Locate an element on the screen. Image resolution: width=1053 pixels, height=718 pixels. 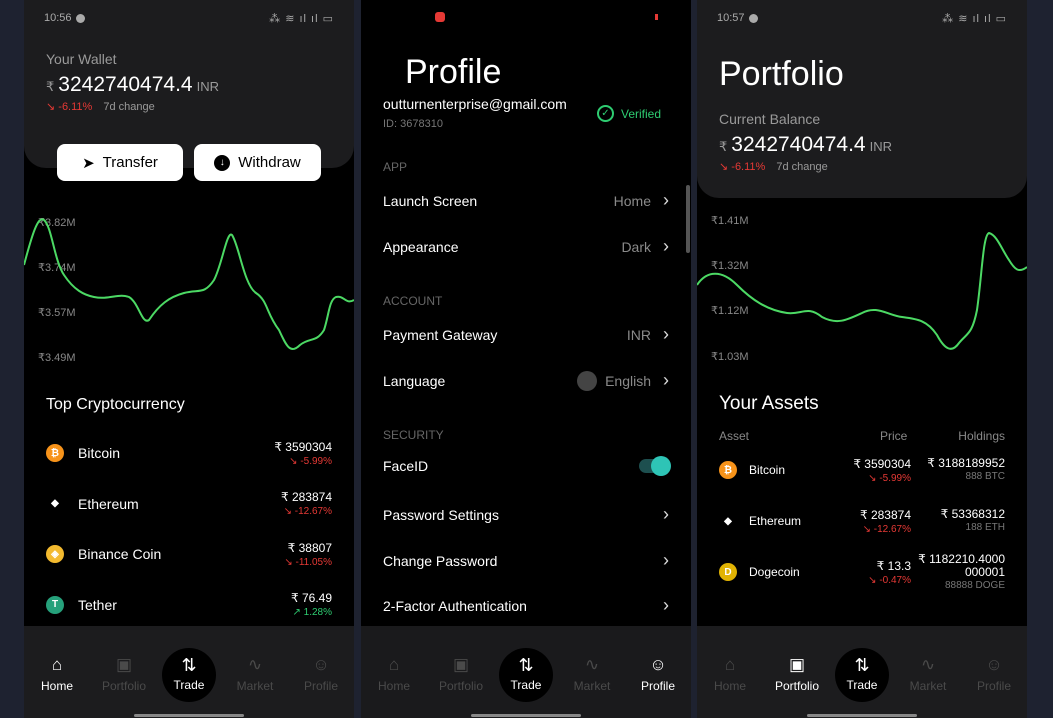
page-title: Portfolio is located at coordinates (781, 74).